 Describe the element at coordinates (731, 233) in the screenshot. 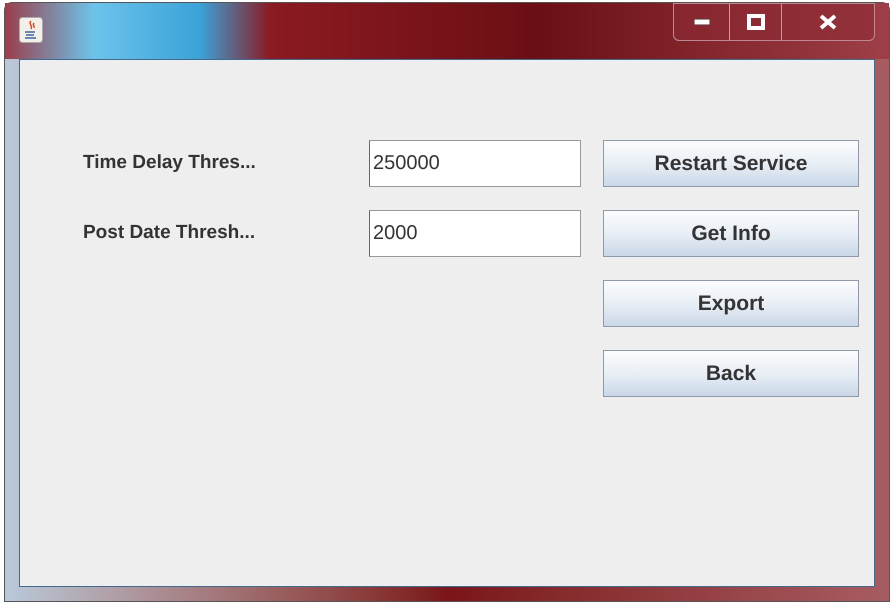

I see `action-button: Get Info` at that location.